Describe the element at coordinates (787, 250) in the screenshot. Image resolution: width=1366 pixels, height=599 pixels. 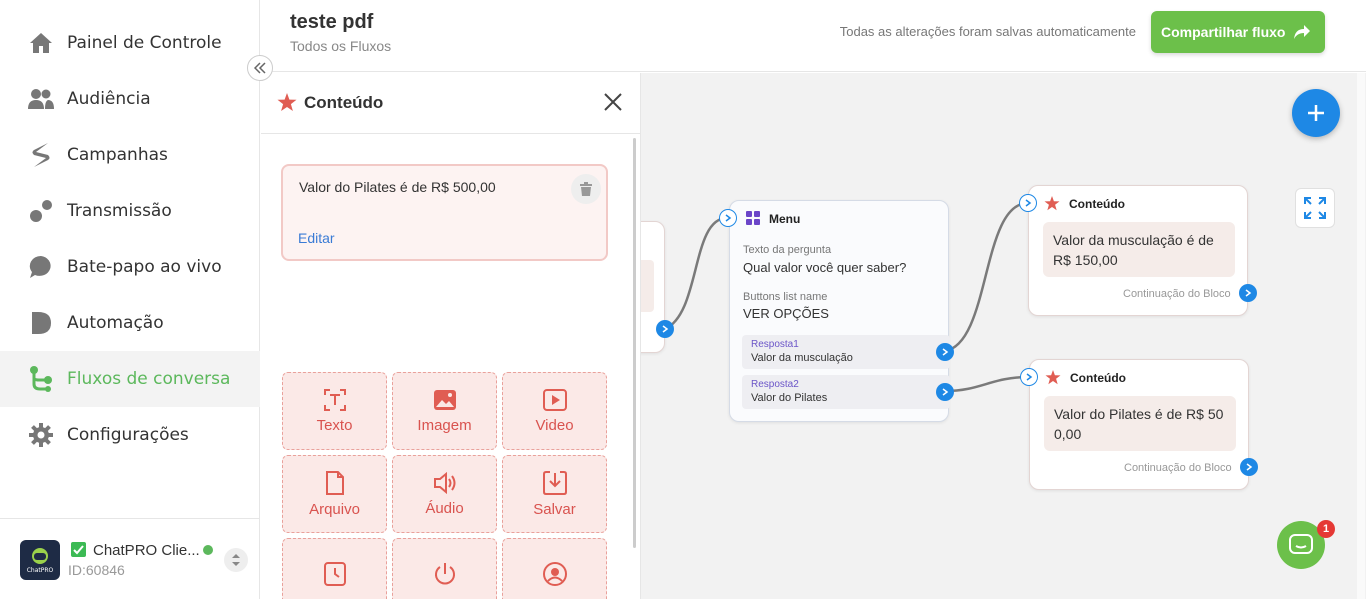
I see `question-label: Texto da pergunta` at that location.